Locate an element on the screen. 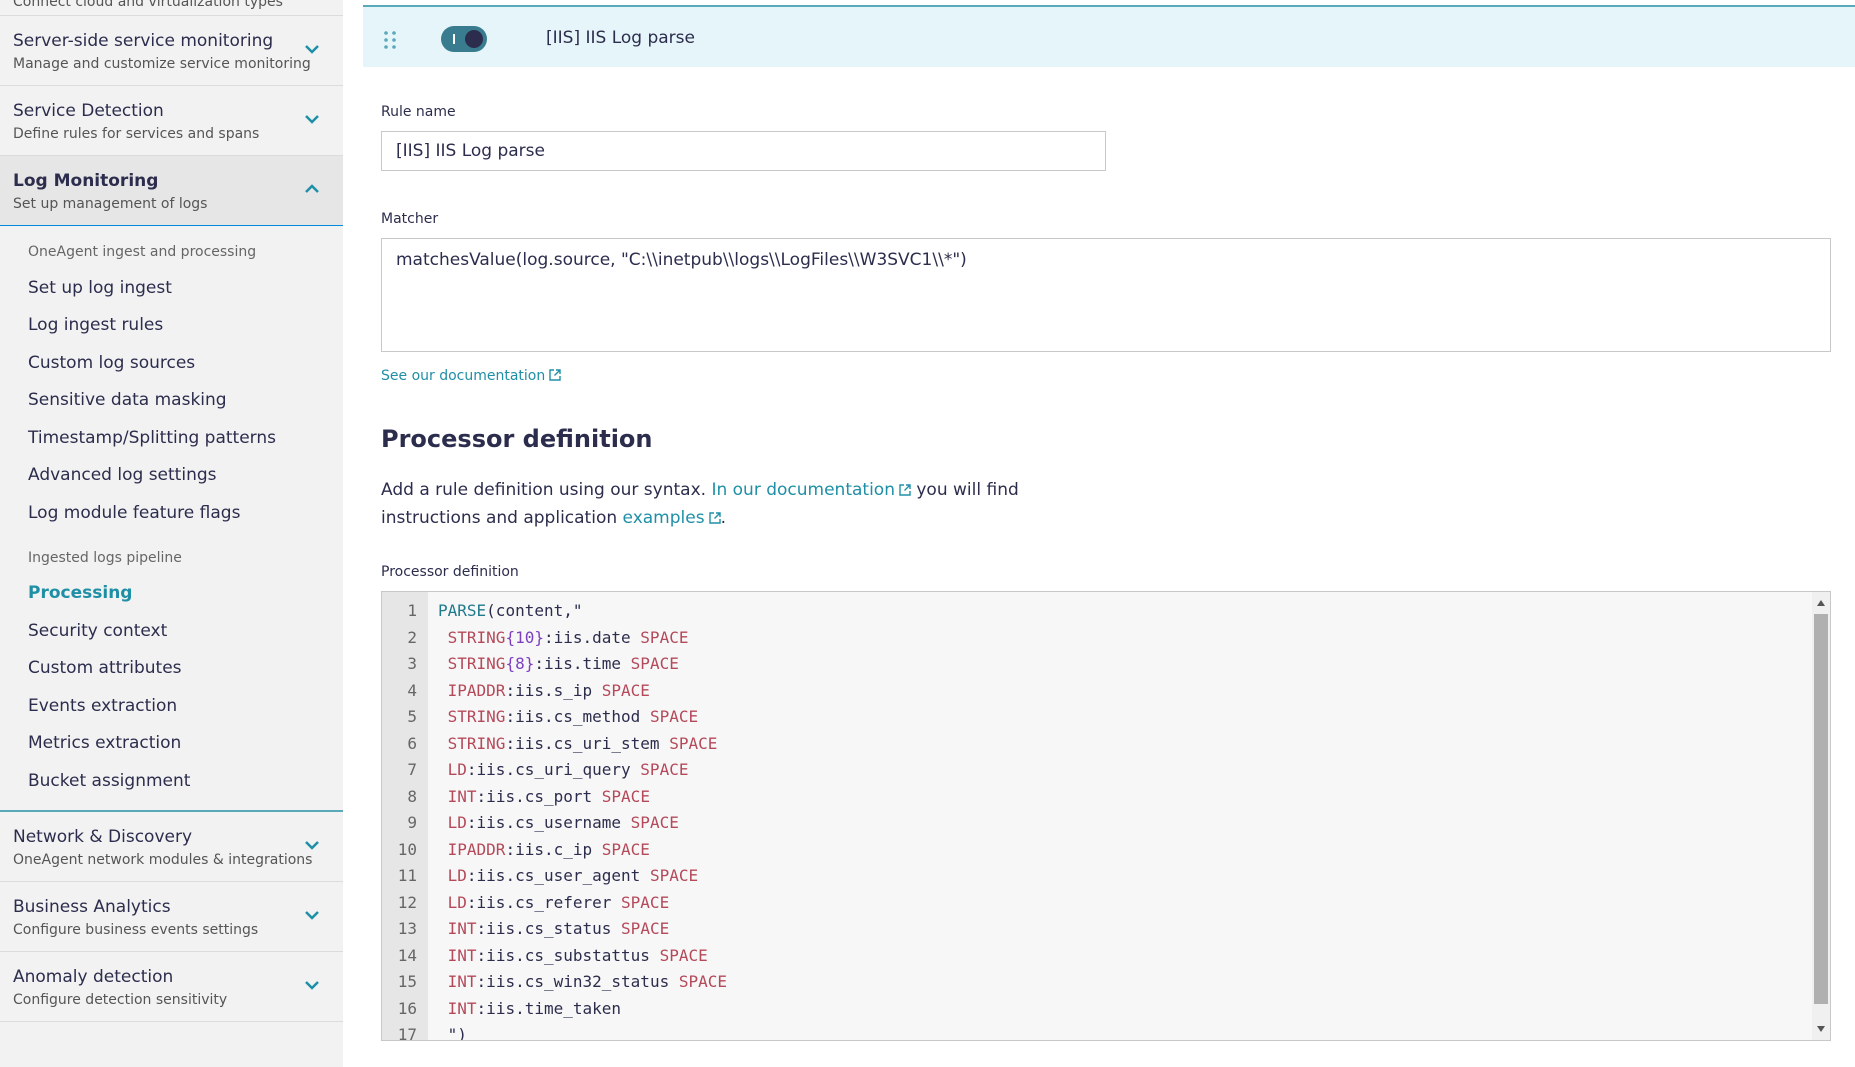  code-line: 16 INT:iis.time_taken is located at coordinates (1082, 1009).